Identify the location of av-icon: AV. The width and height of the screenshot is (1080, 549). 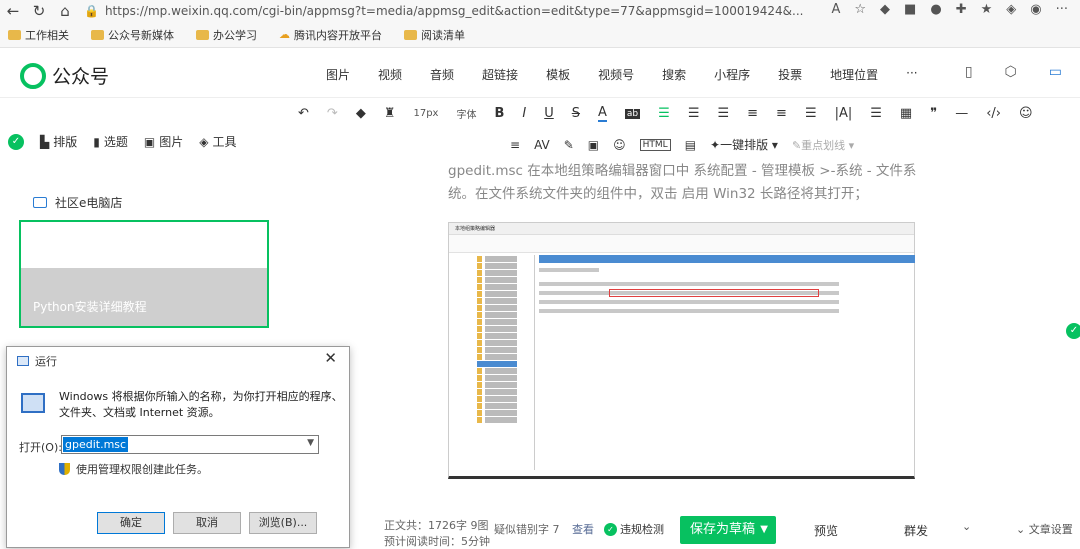
(542, 145).